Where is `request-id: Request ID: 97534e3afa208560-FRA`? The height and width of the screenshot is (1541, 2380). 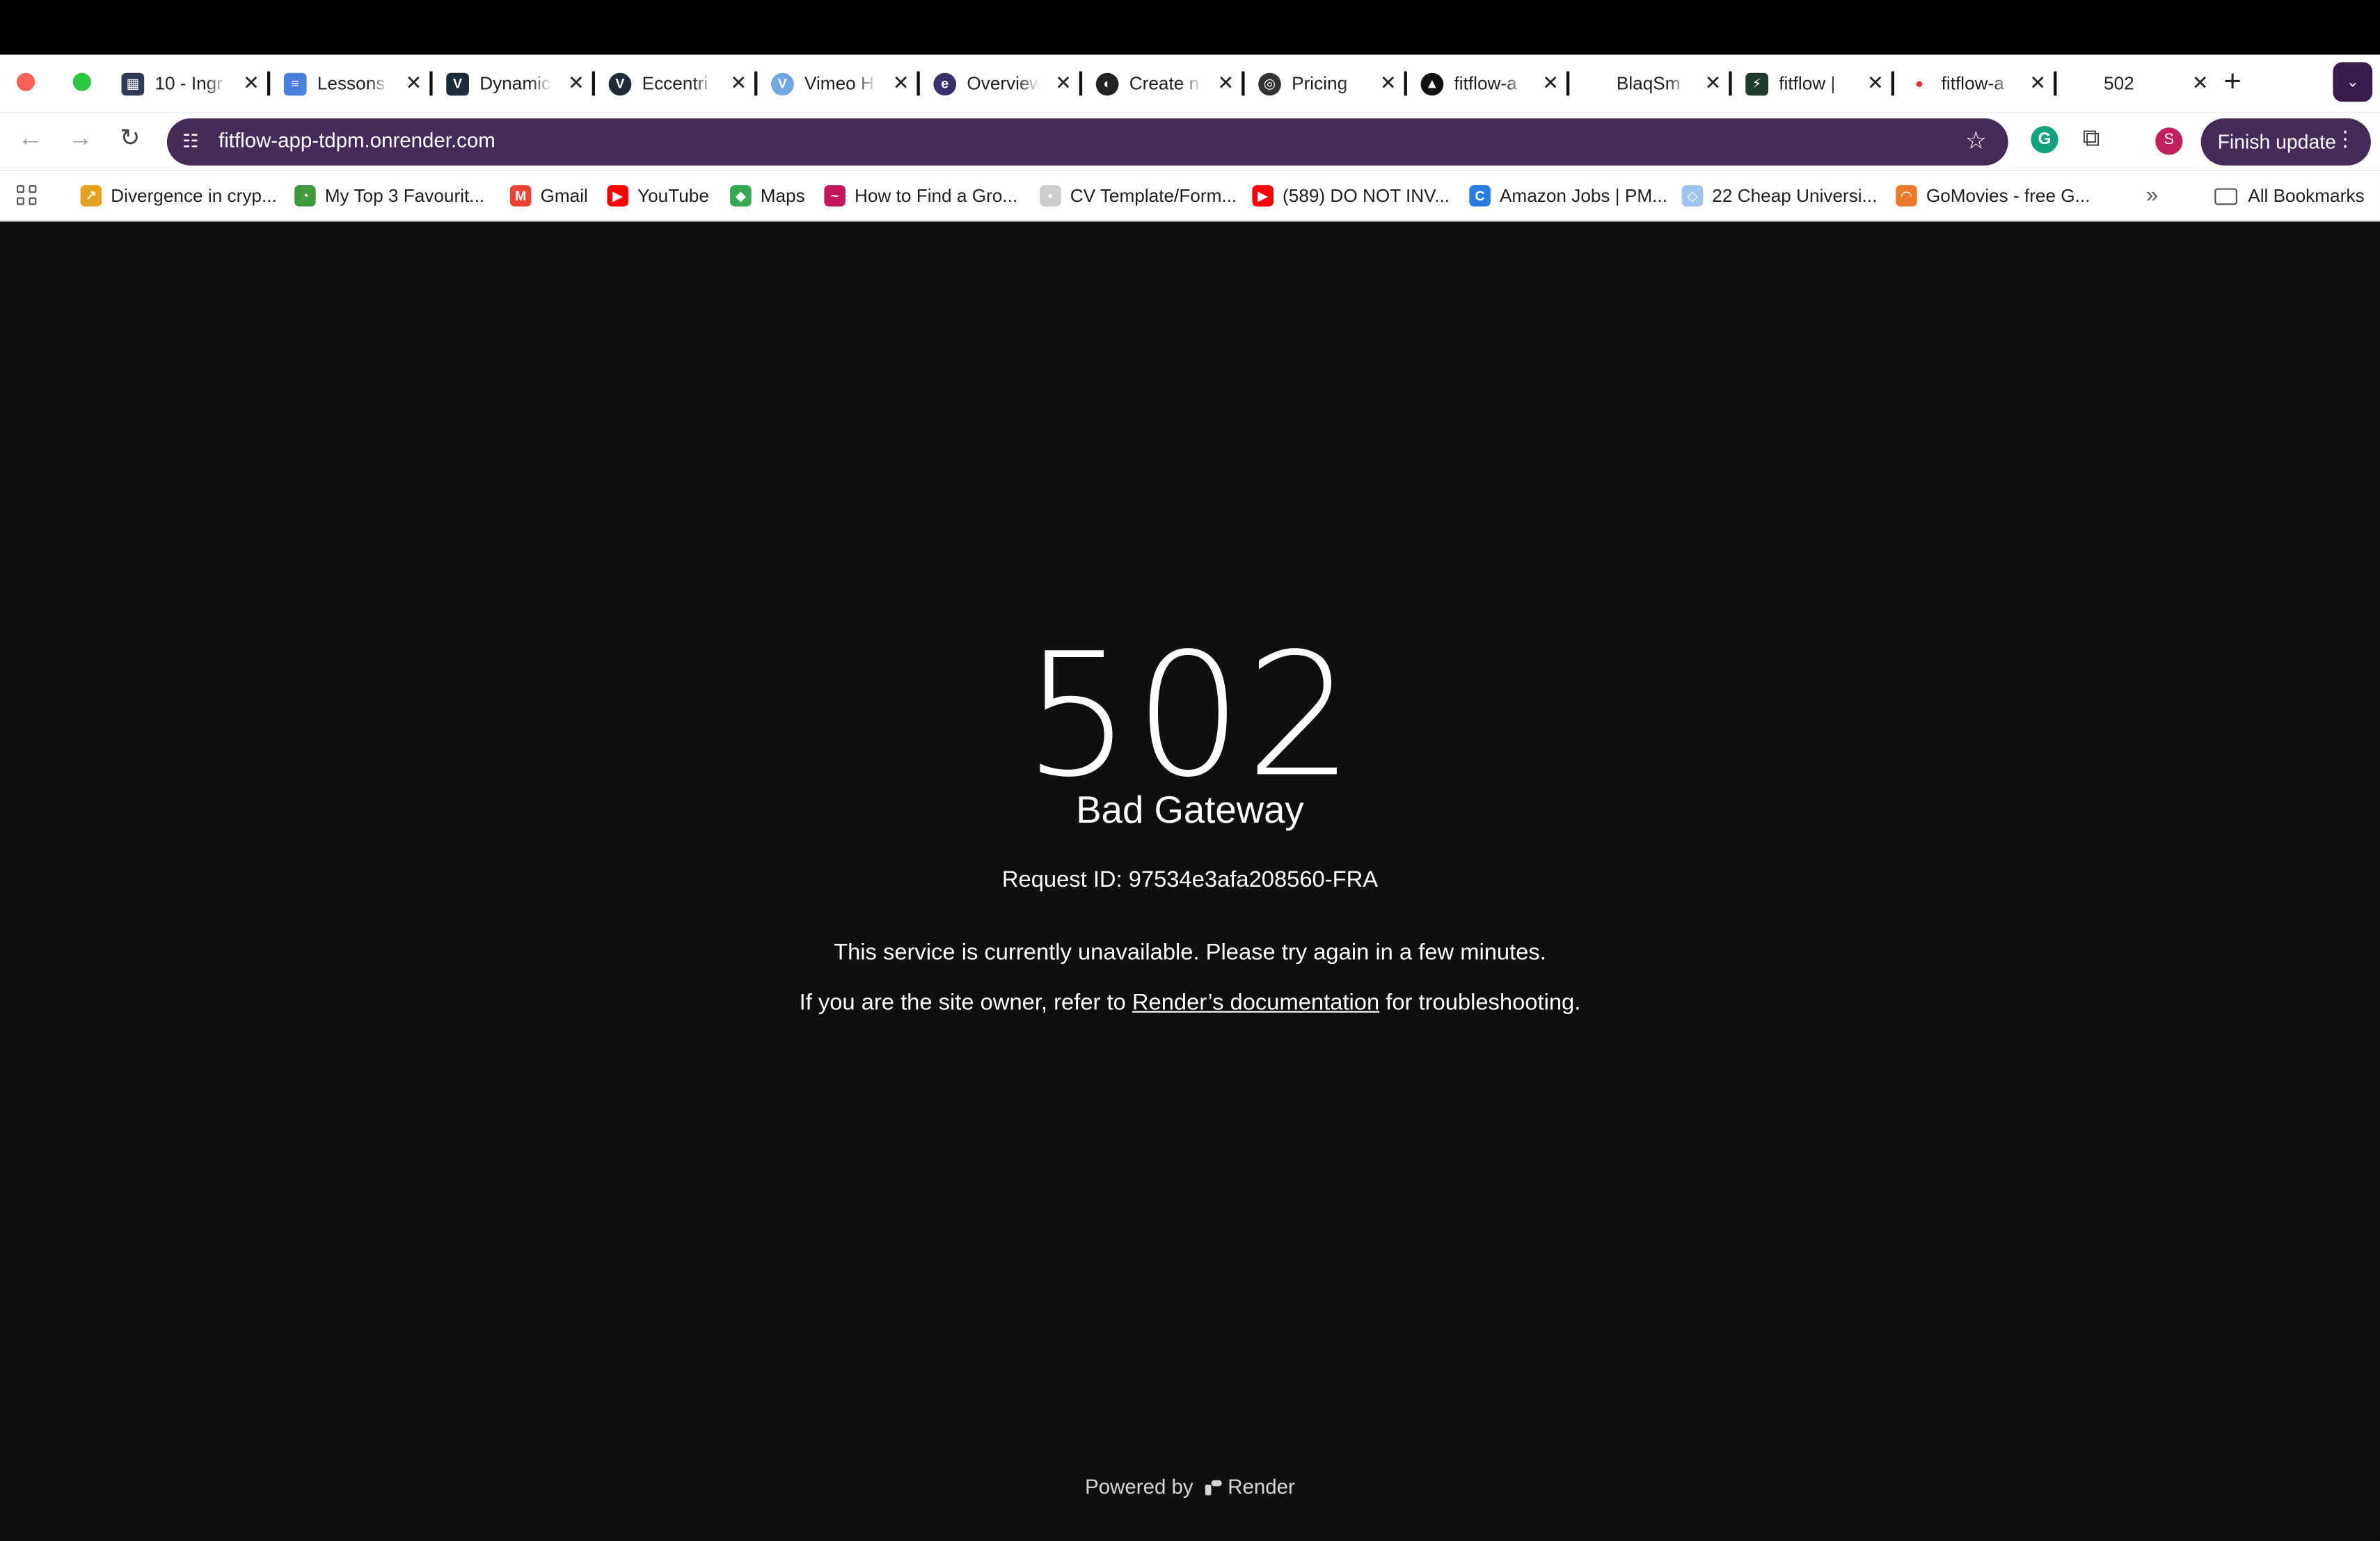 request-id: Request ID: 97534e3afa208560-FRA is located at coordinates (1190, 880).